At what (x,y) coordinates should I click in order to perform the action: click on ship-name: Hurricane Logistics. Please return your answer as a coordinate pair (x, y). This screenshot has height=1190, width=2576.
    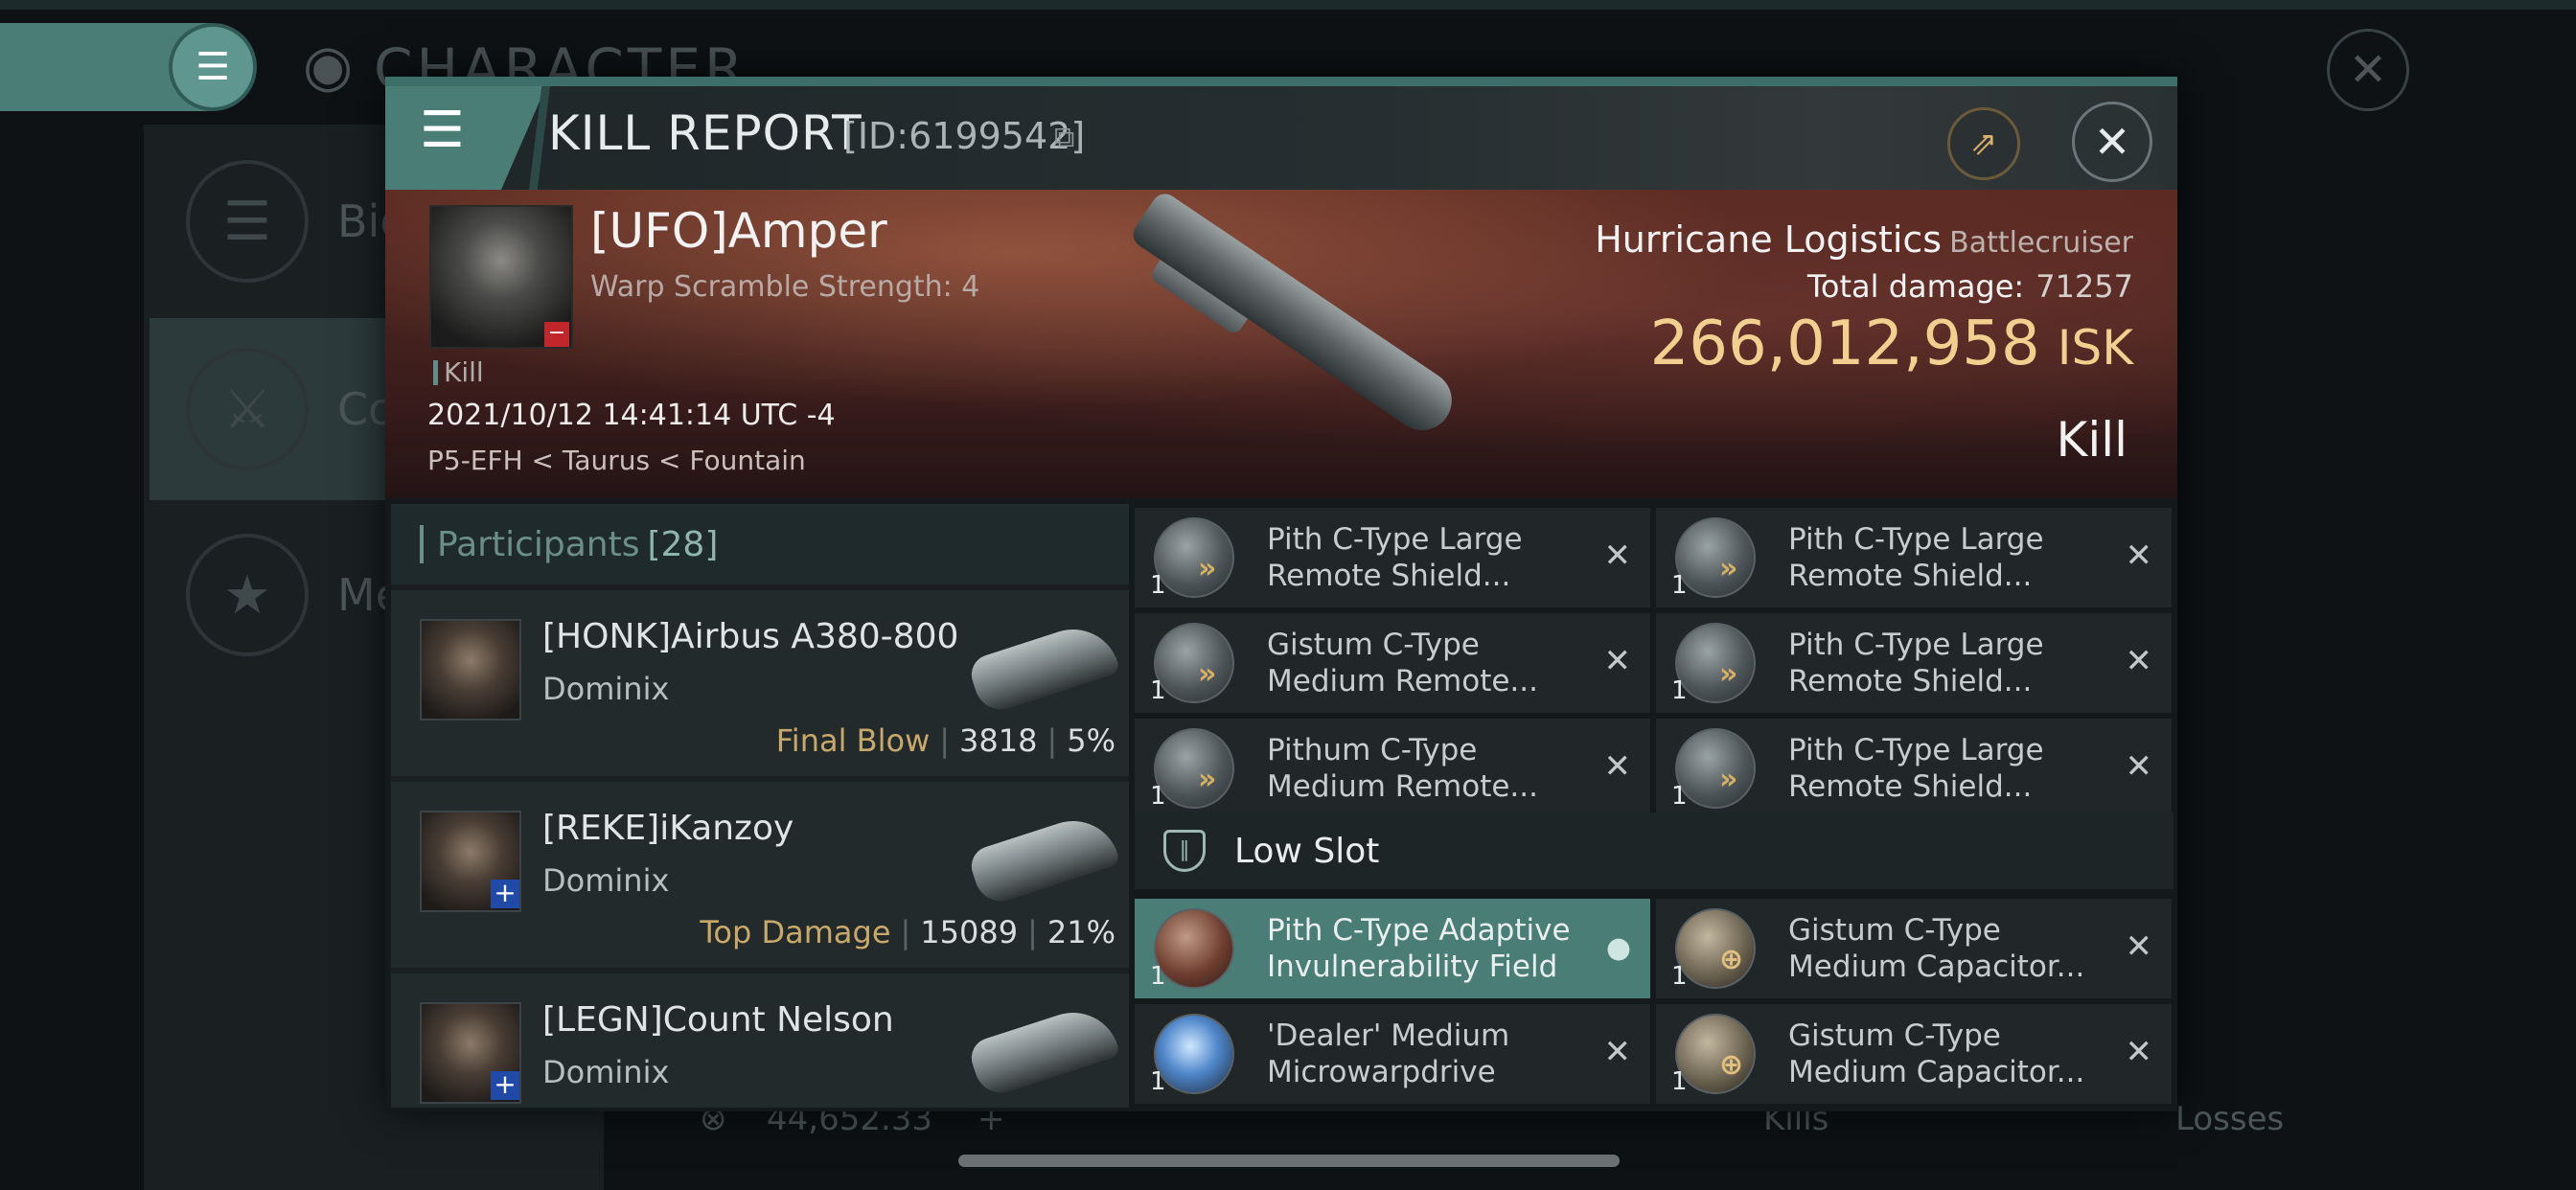
    Looking at the image, I should click on (1769, 240).